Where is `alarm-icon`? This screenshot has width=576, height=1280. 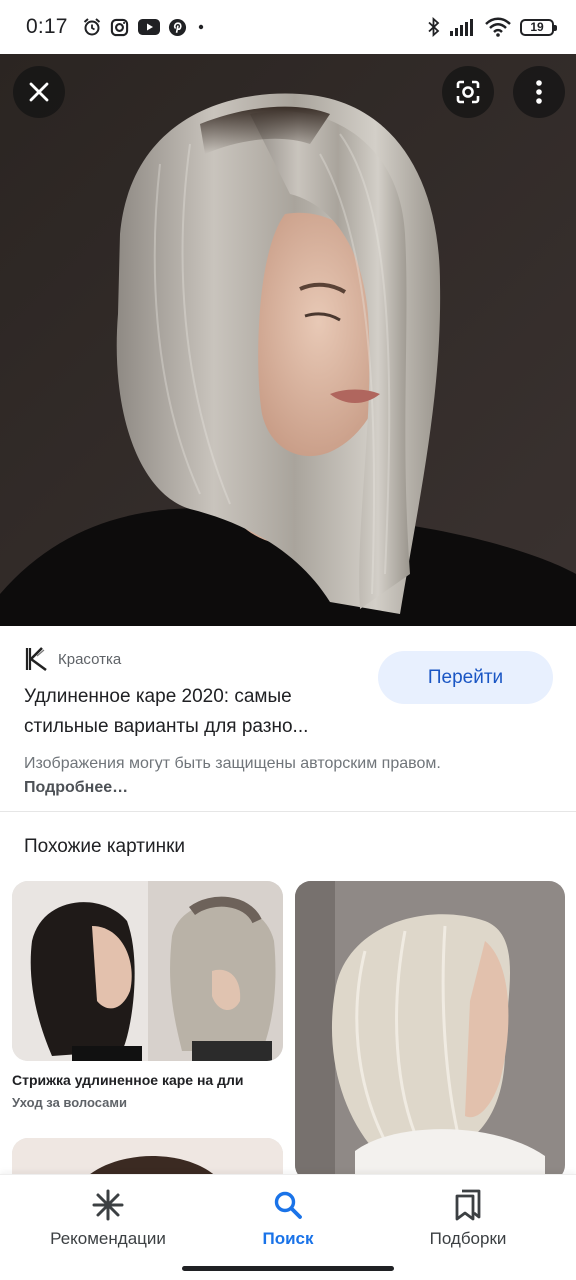 alarm-icon is located at coordinates (92, 27).